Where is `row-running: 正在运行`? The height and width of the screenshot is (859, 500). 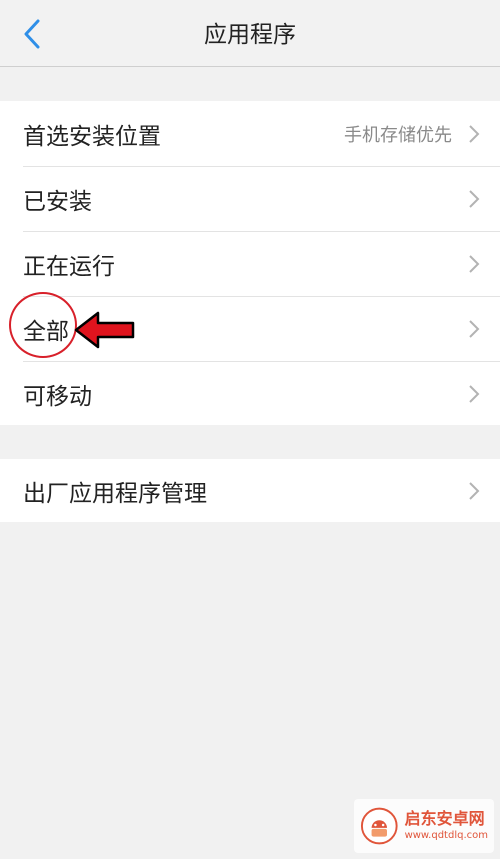
row-running: 正在运行 is located at coordinates (250, 263).